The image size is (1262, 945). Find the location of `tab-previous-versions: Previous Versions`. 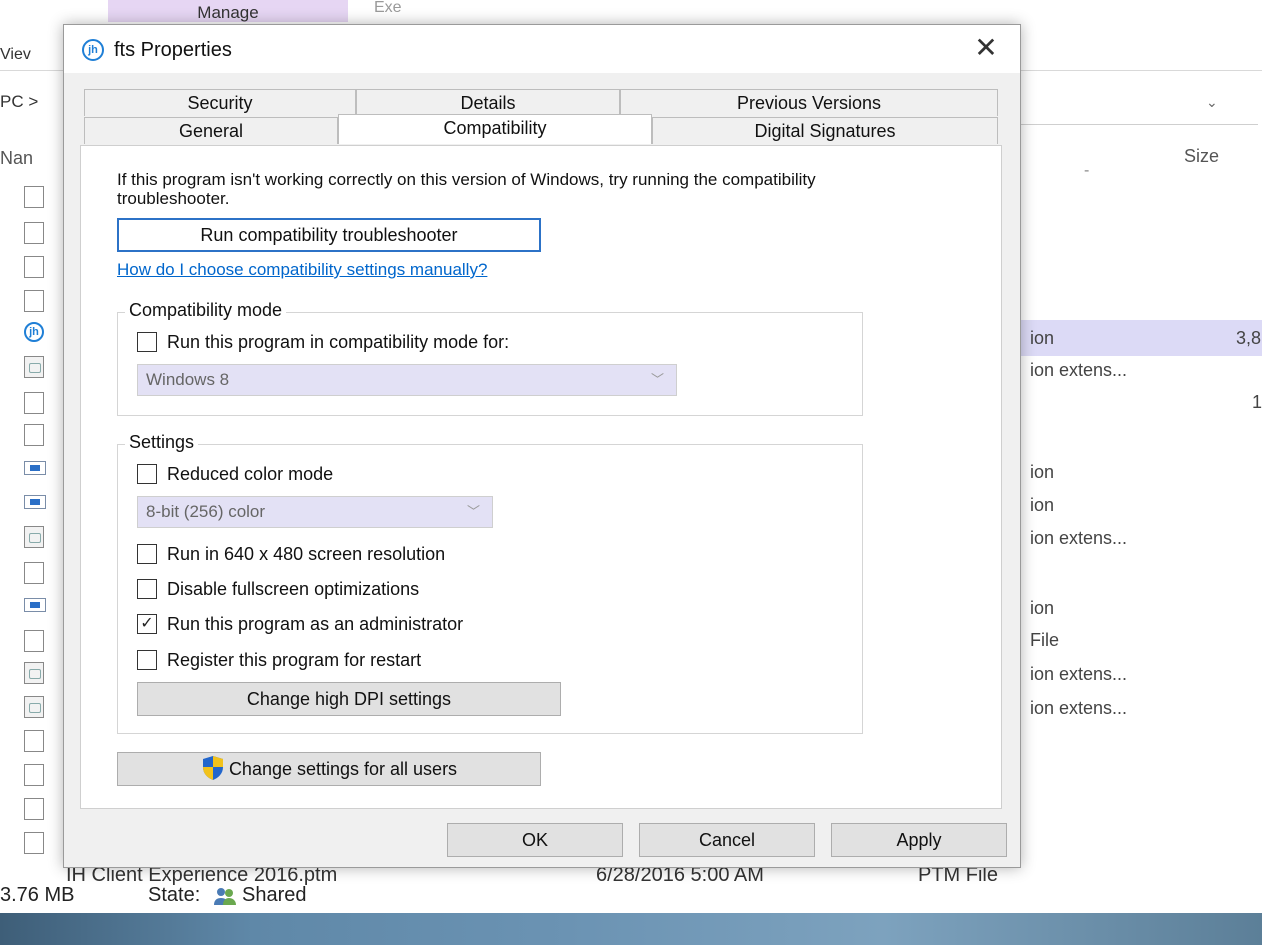

tab-previous-versions: Previous Versions is located at coordinates (809, 102).